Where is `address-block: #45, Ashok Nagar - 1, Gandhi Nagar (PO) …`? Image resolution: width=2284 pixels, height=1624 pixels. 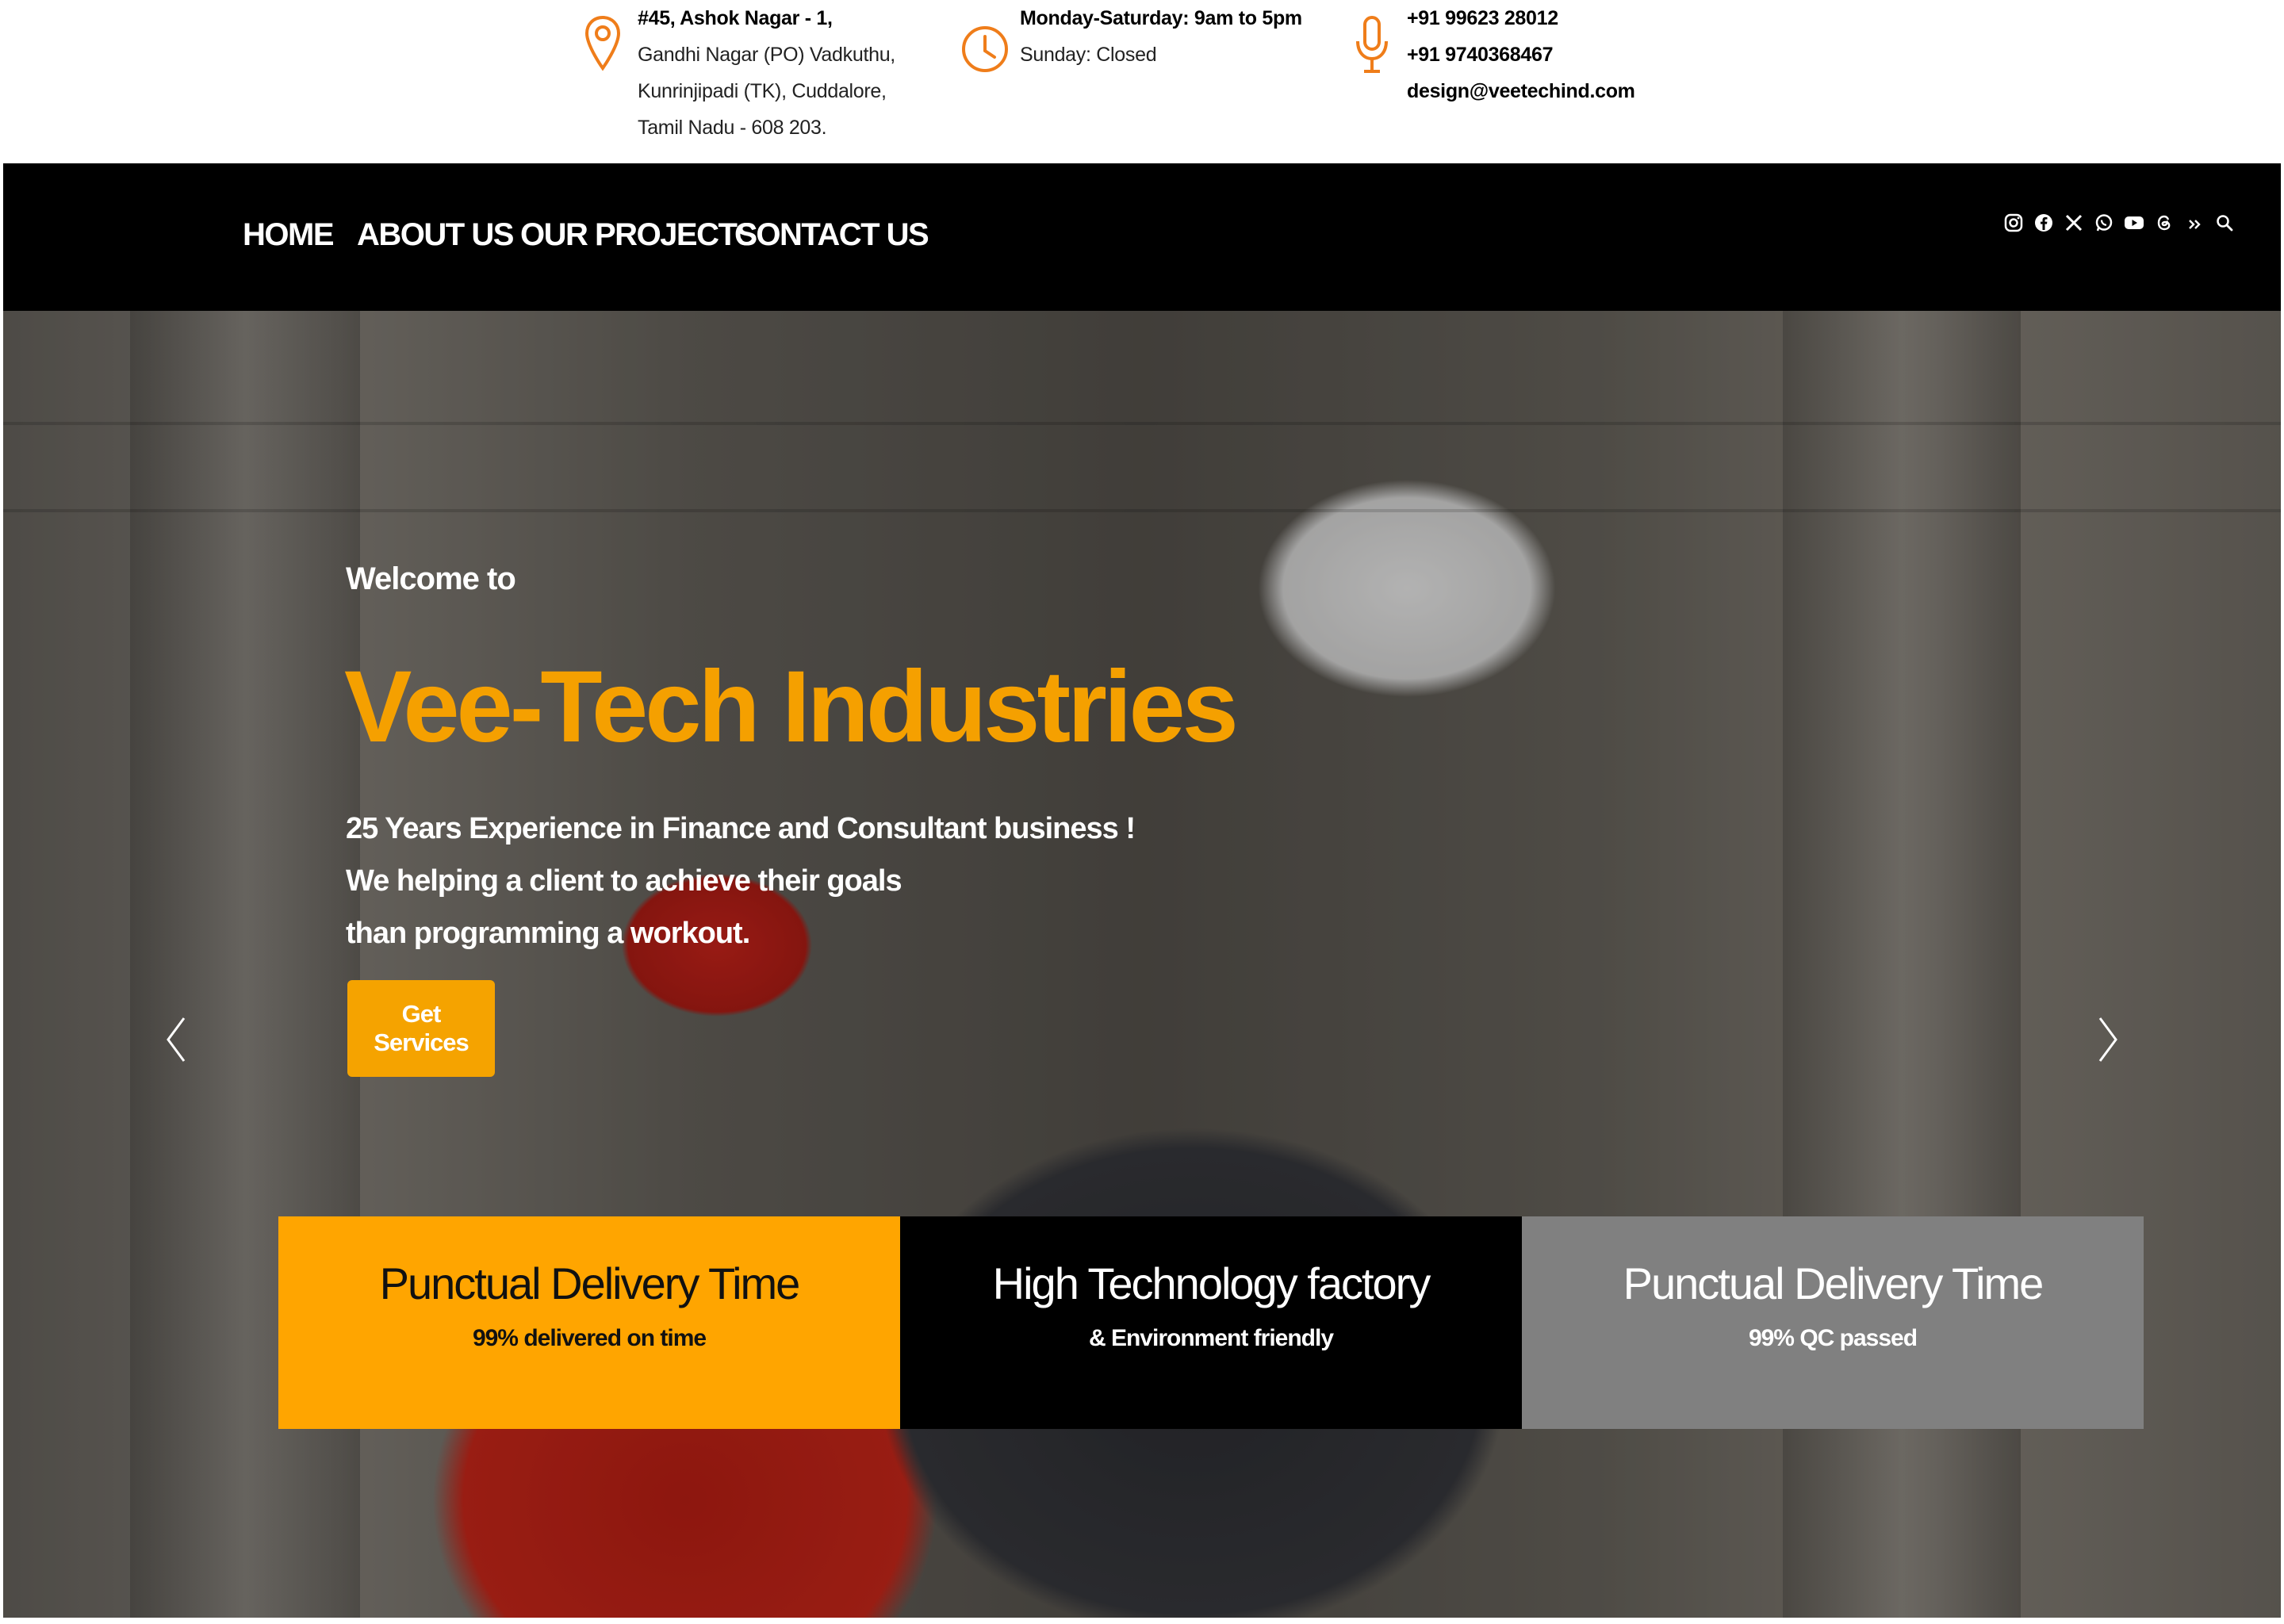
address-block: #45, Ashok Nagar - 1, Gandhi Nagar (PO) … is located at coordinates (737, 73).